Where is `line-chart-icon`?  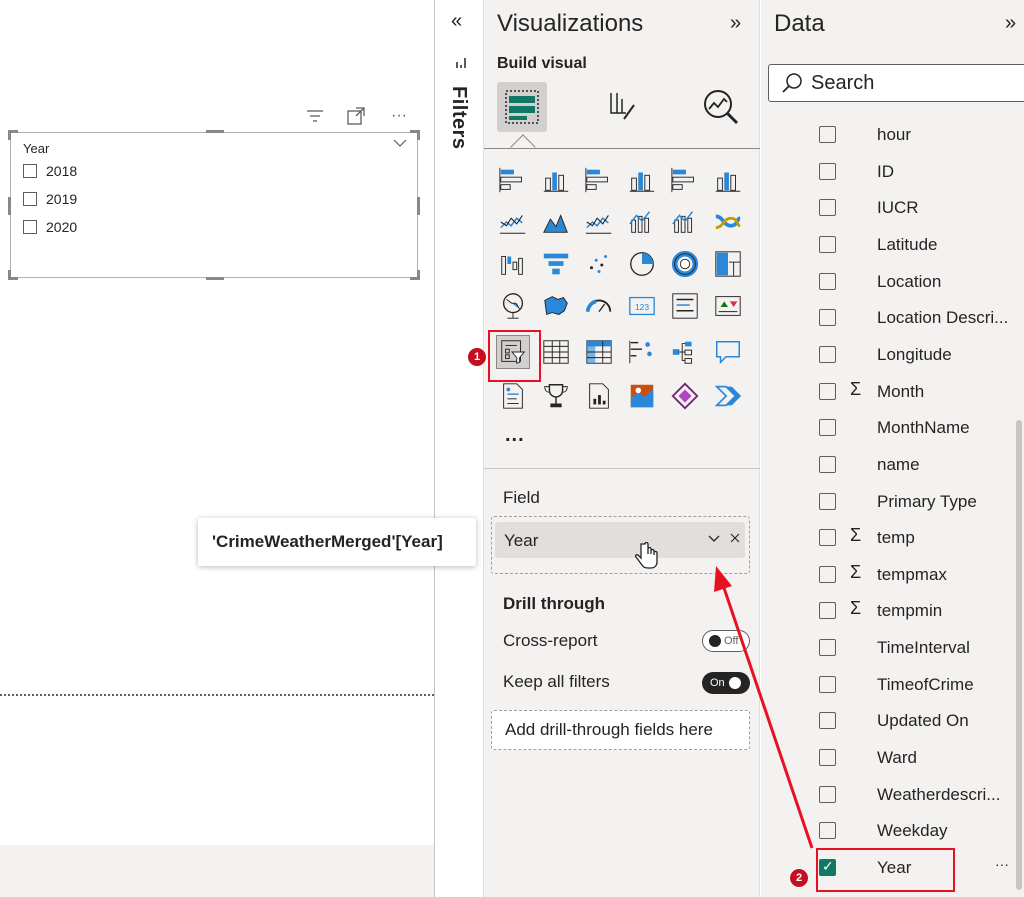
line-chart-icon is located at coordinates (513, 222).